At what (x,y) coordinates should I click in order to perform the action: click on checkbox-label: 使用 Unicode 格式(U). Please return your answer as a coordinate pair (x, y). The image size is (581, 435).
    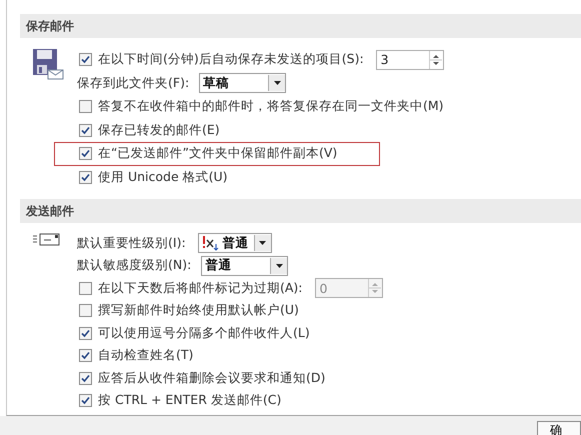
    Looking at the image, I should click on (163, 177).